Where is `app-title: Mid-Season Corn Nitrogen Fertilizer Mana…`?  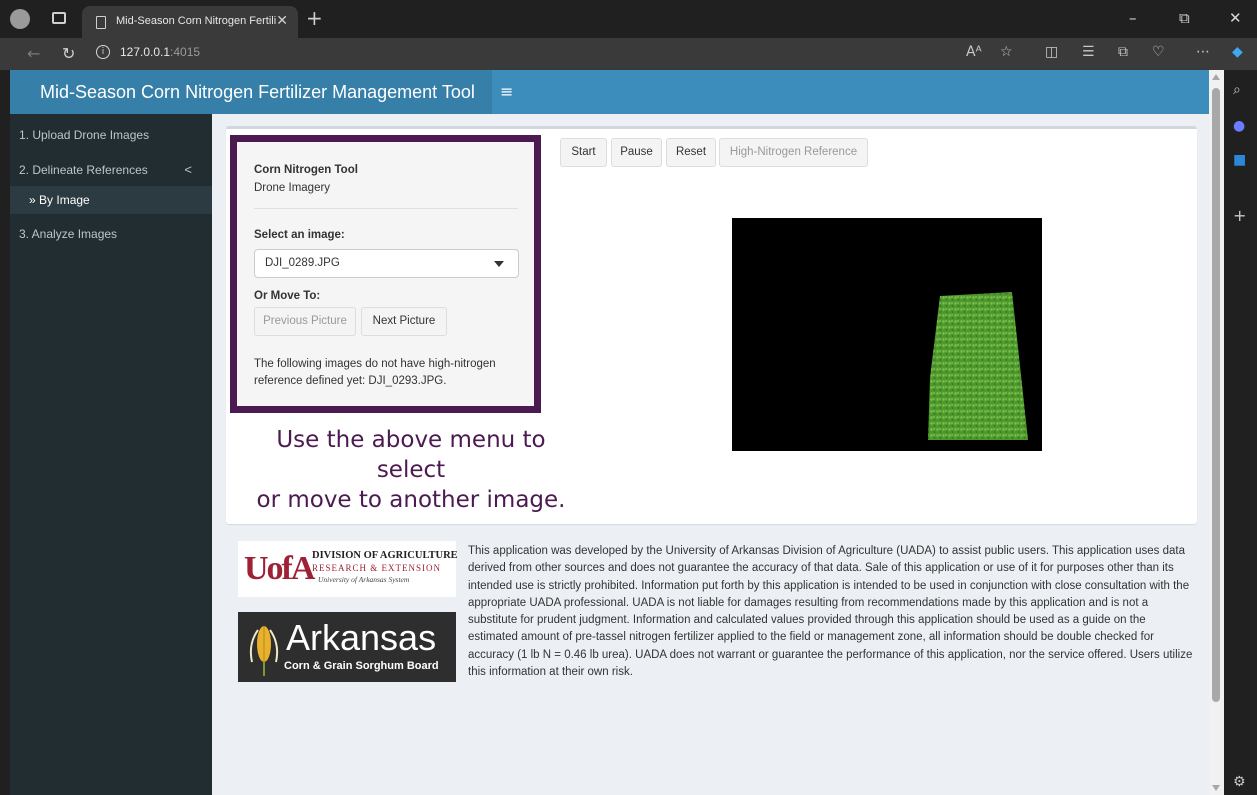
app-title: Mid-Season Corn Nitrogen Fertilizer Mana… is located at coordinates (251, 92).